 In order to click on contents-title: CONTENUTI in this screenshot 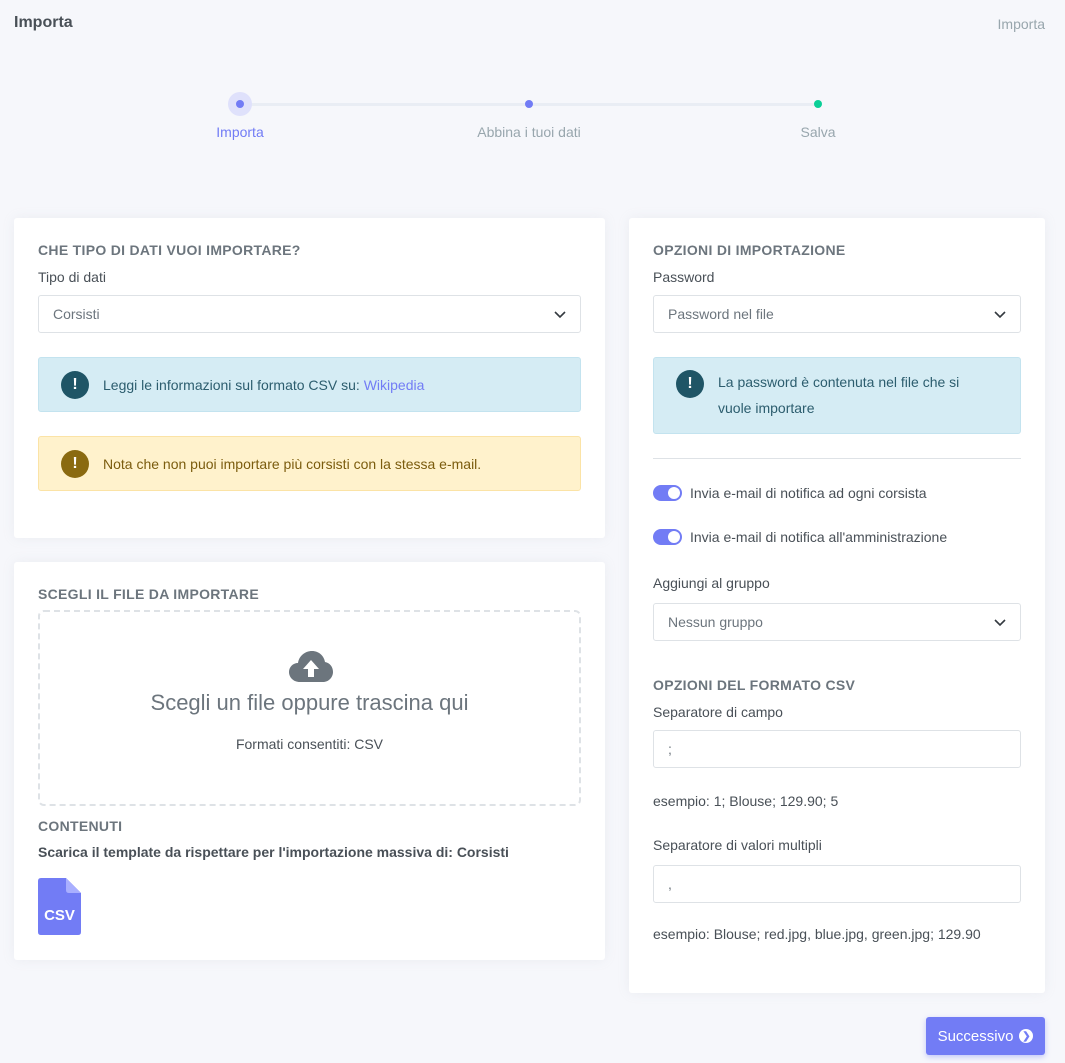, I will do `click(80, 826)`.